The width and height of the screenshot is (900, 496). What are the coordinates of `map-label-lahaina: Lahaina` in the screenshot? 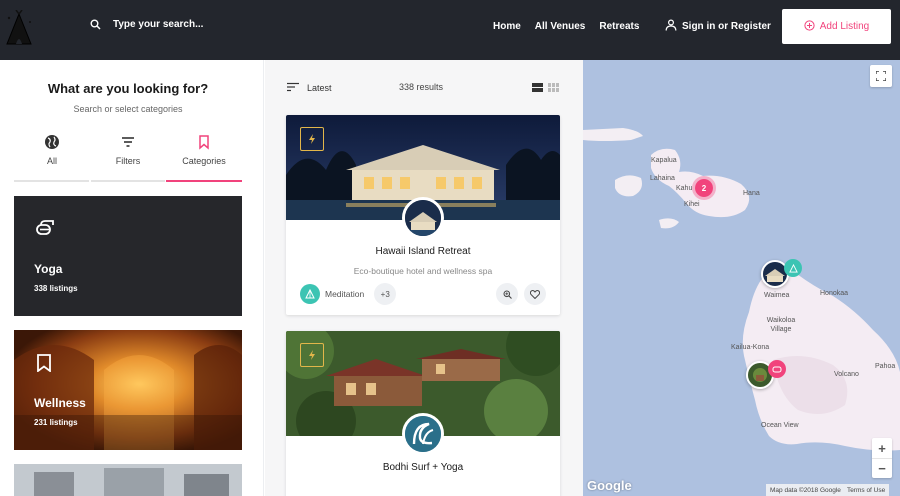 It's located at (662, 178).